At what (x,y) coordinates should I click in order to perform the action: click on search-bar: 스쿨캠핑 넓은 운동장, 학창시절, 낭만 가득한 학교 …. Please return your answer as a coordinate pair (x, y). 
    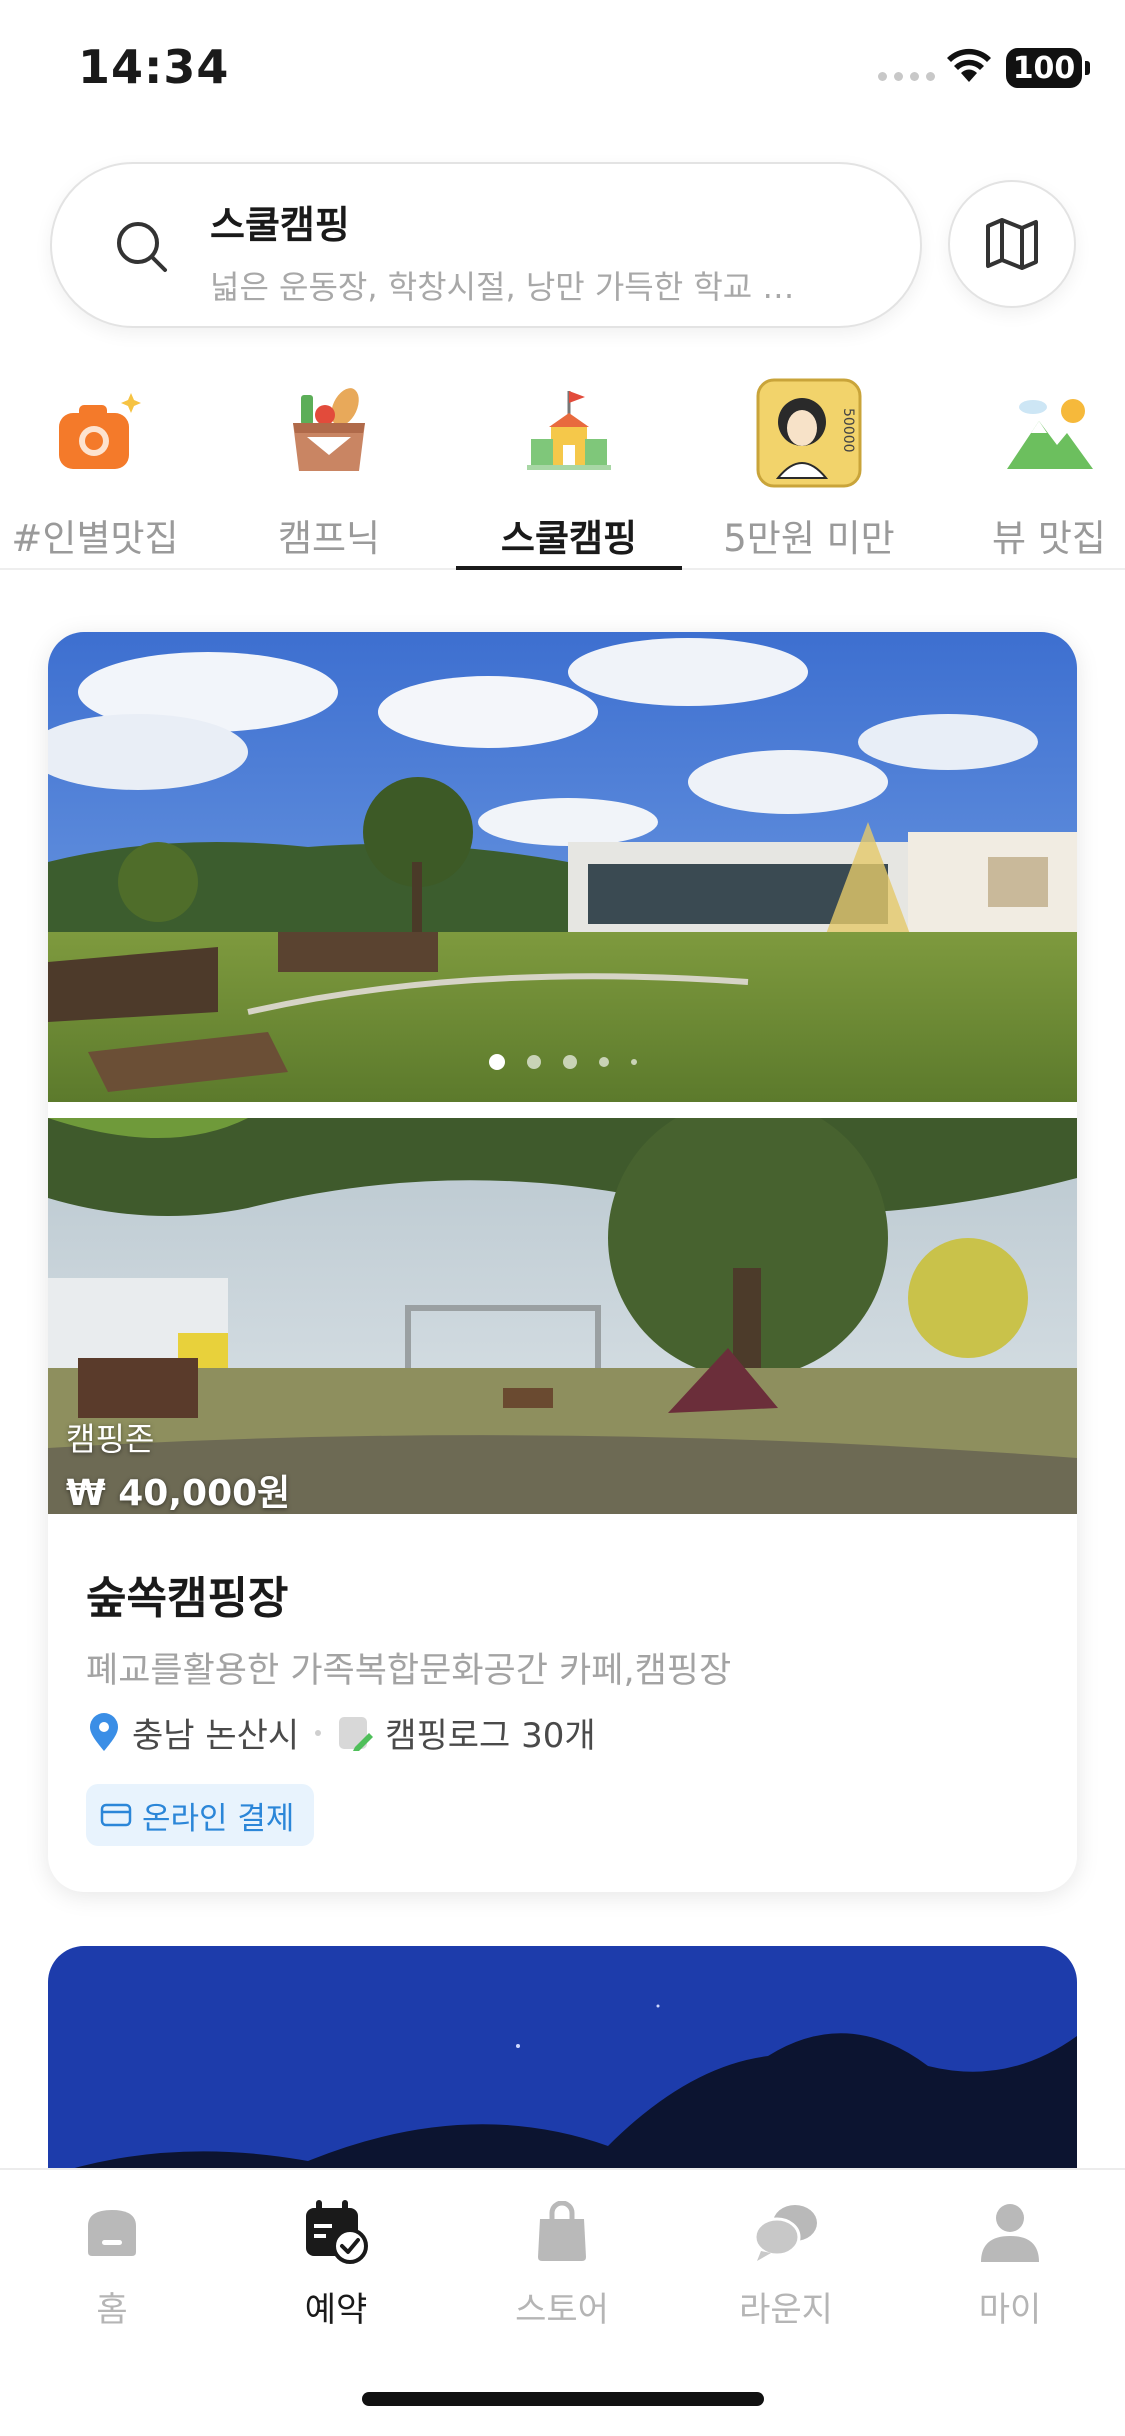
    Looking at the image, I should click on (486, 245).